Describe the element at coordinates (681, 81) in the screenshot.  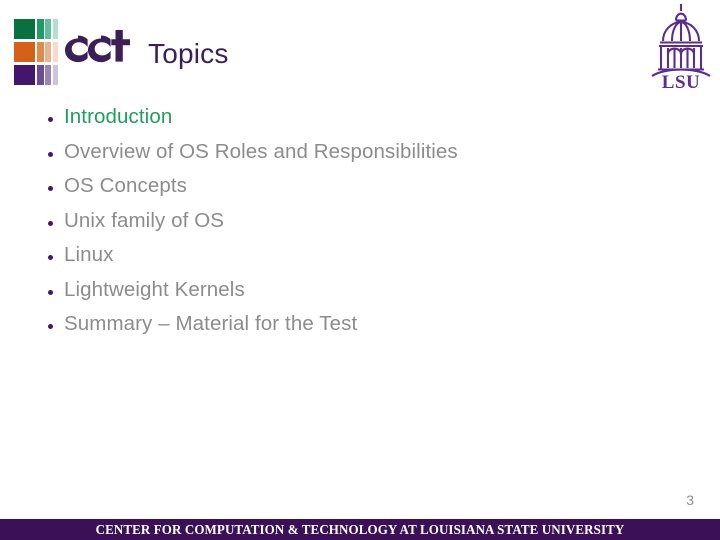
I see `svg-text: LSU` at that location.